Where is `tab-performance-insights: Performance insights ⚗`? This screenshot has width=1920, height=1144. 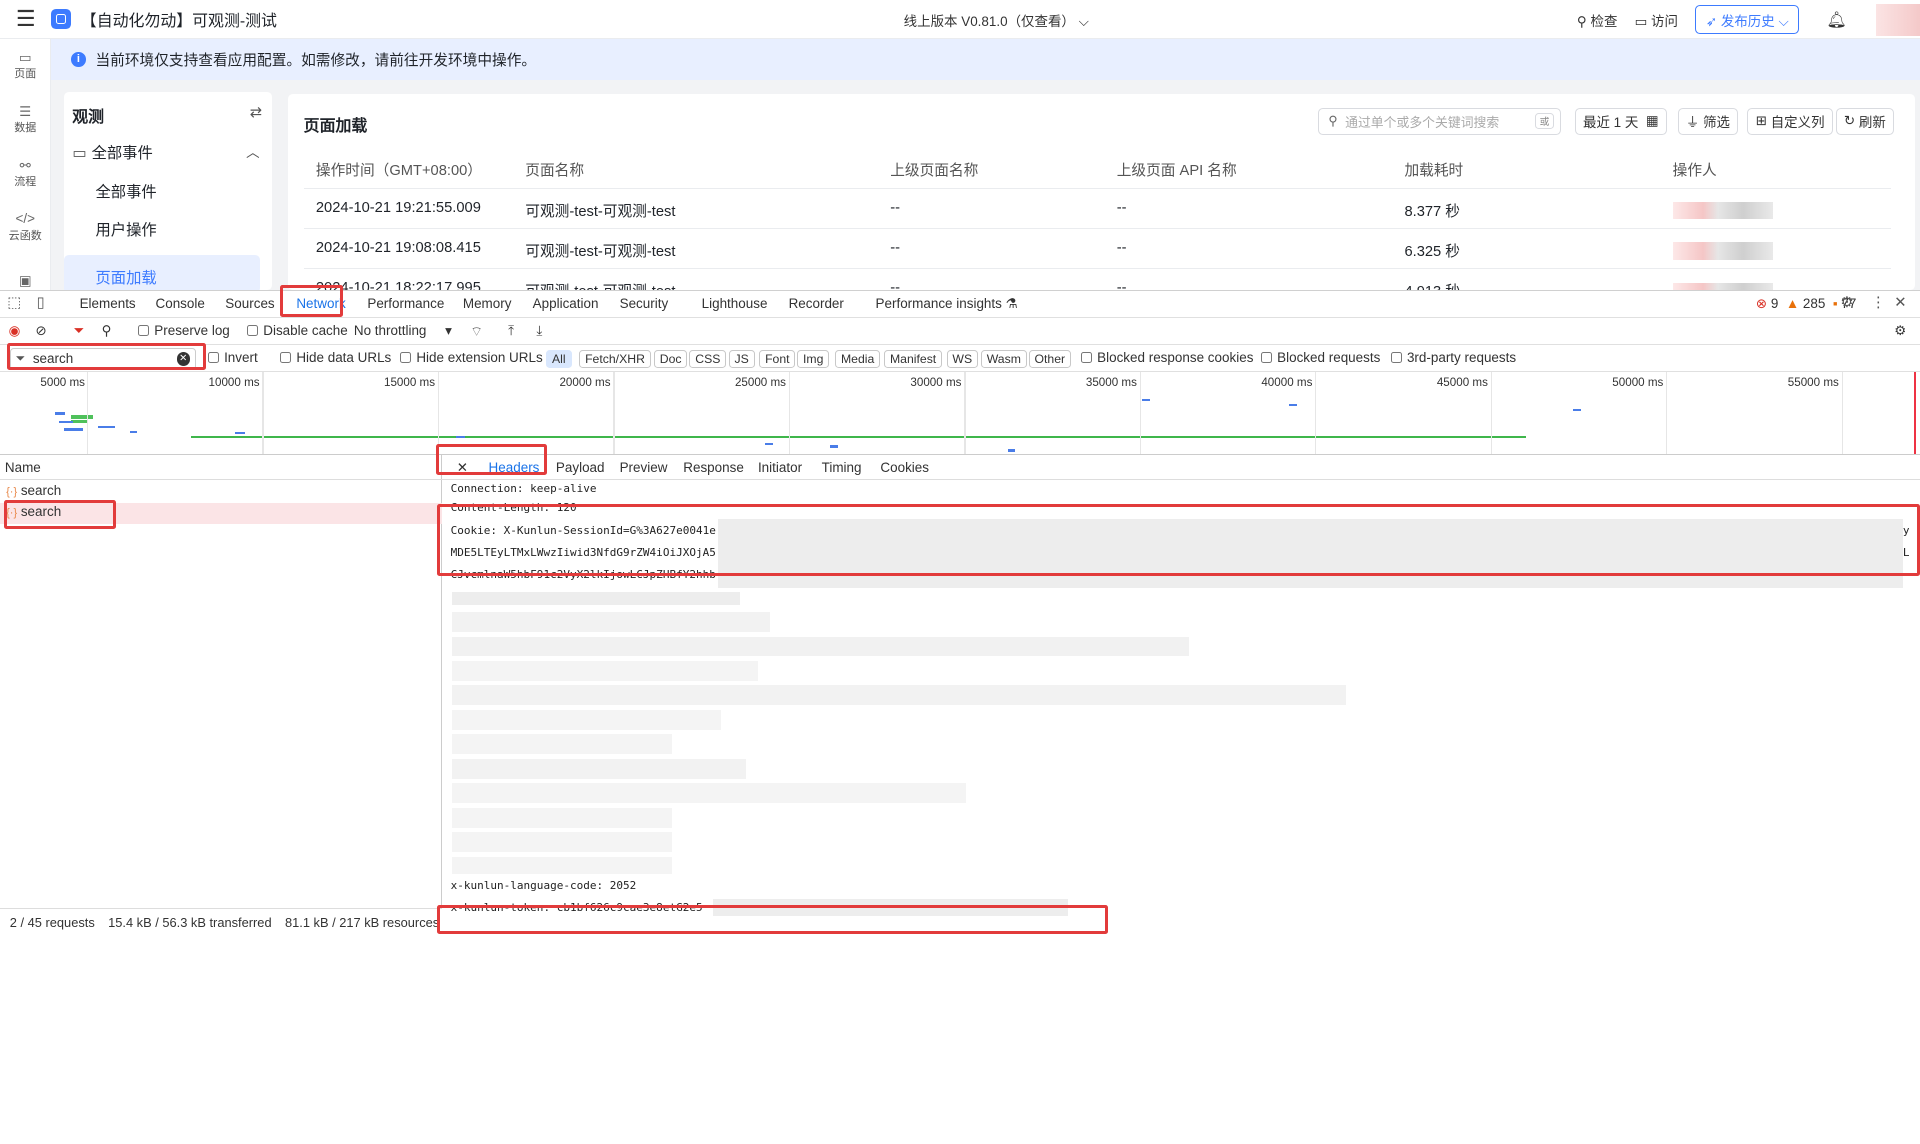 tab-performance-insights: Performance insights ⚗ is located at coordinates (947, 304).